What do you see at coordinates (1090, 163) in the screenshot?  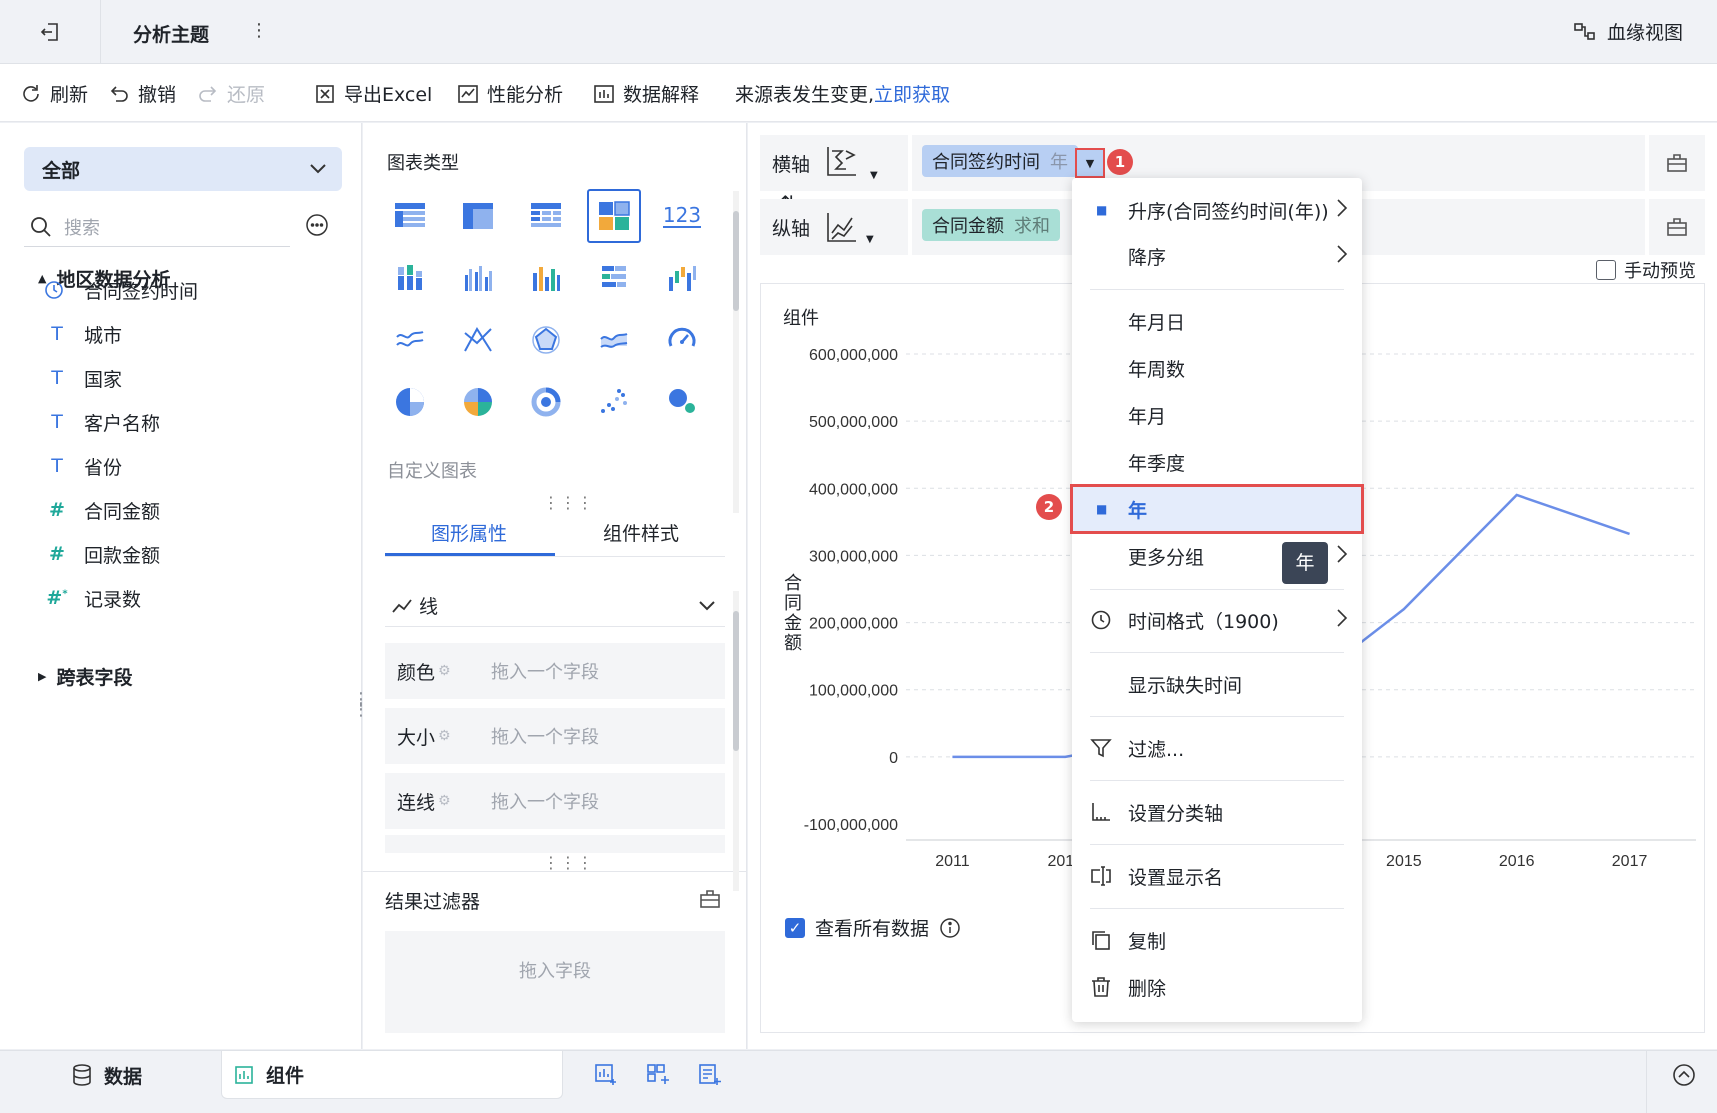 I see `x-field-dropdown-toggle: ▼` at bounding box center [1090, 163].